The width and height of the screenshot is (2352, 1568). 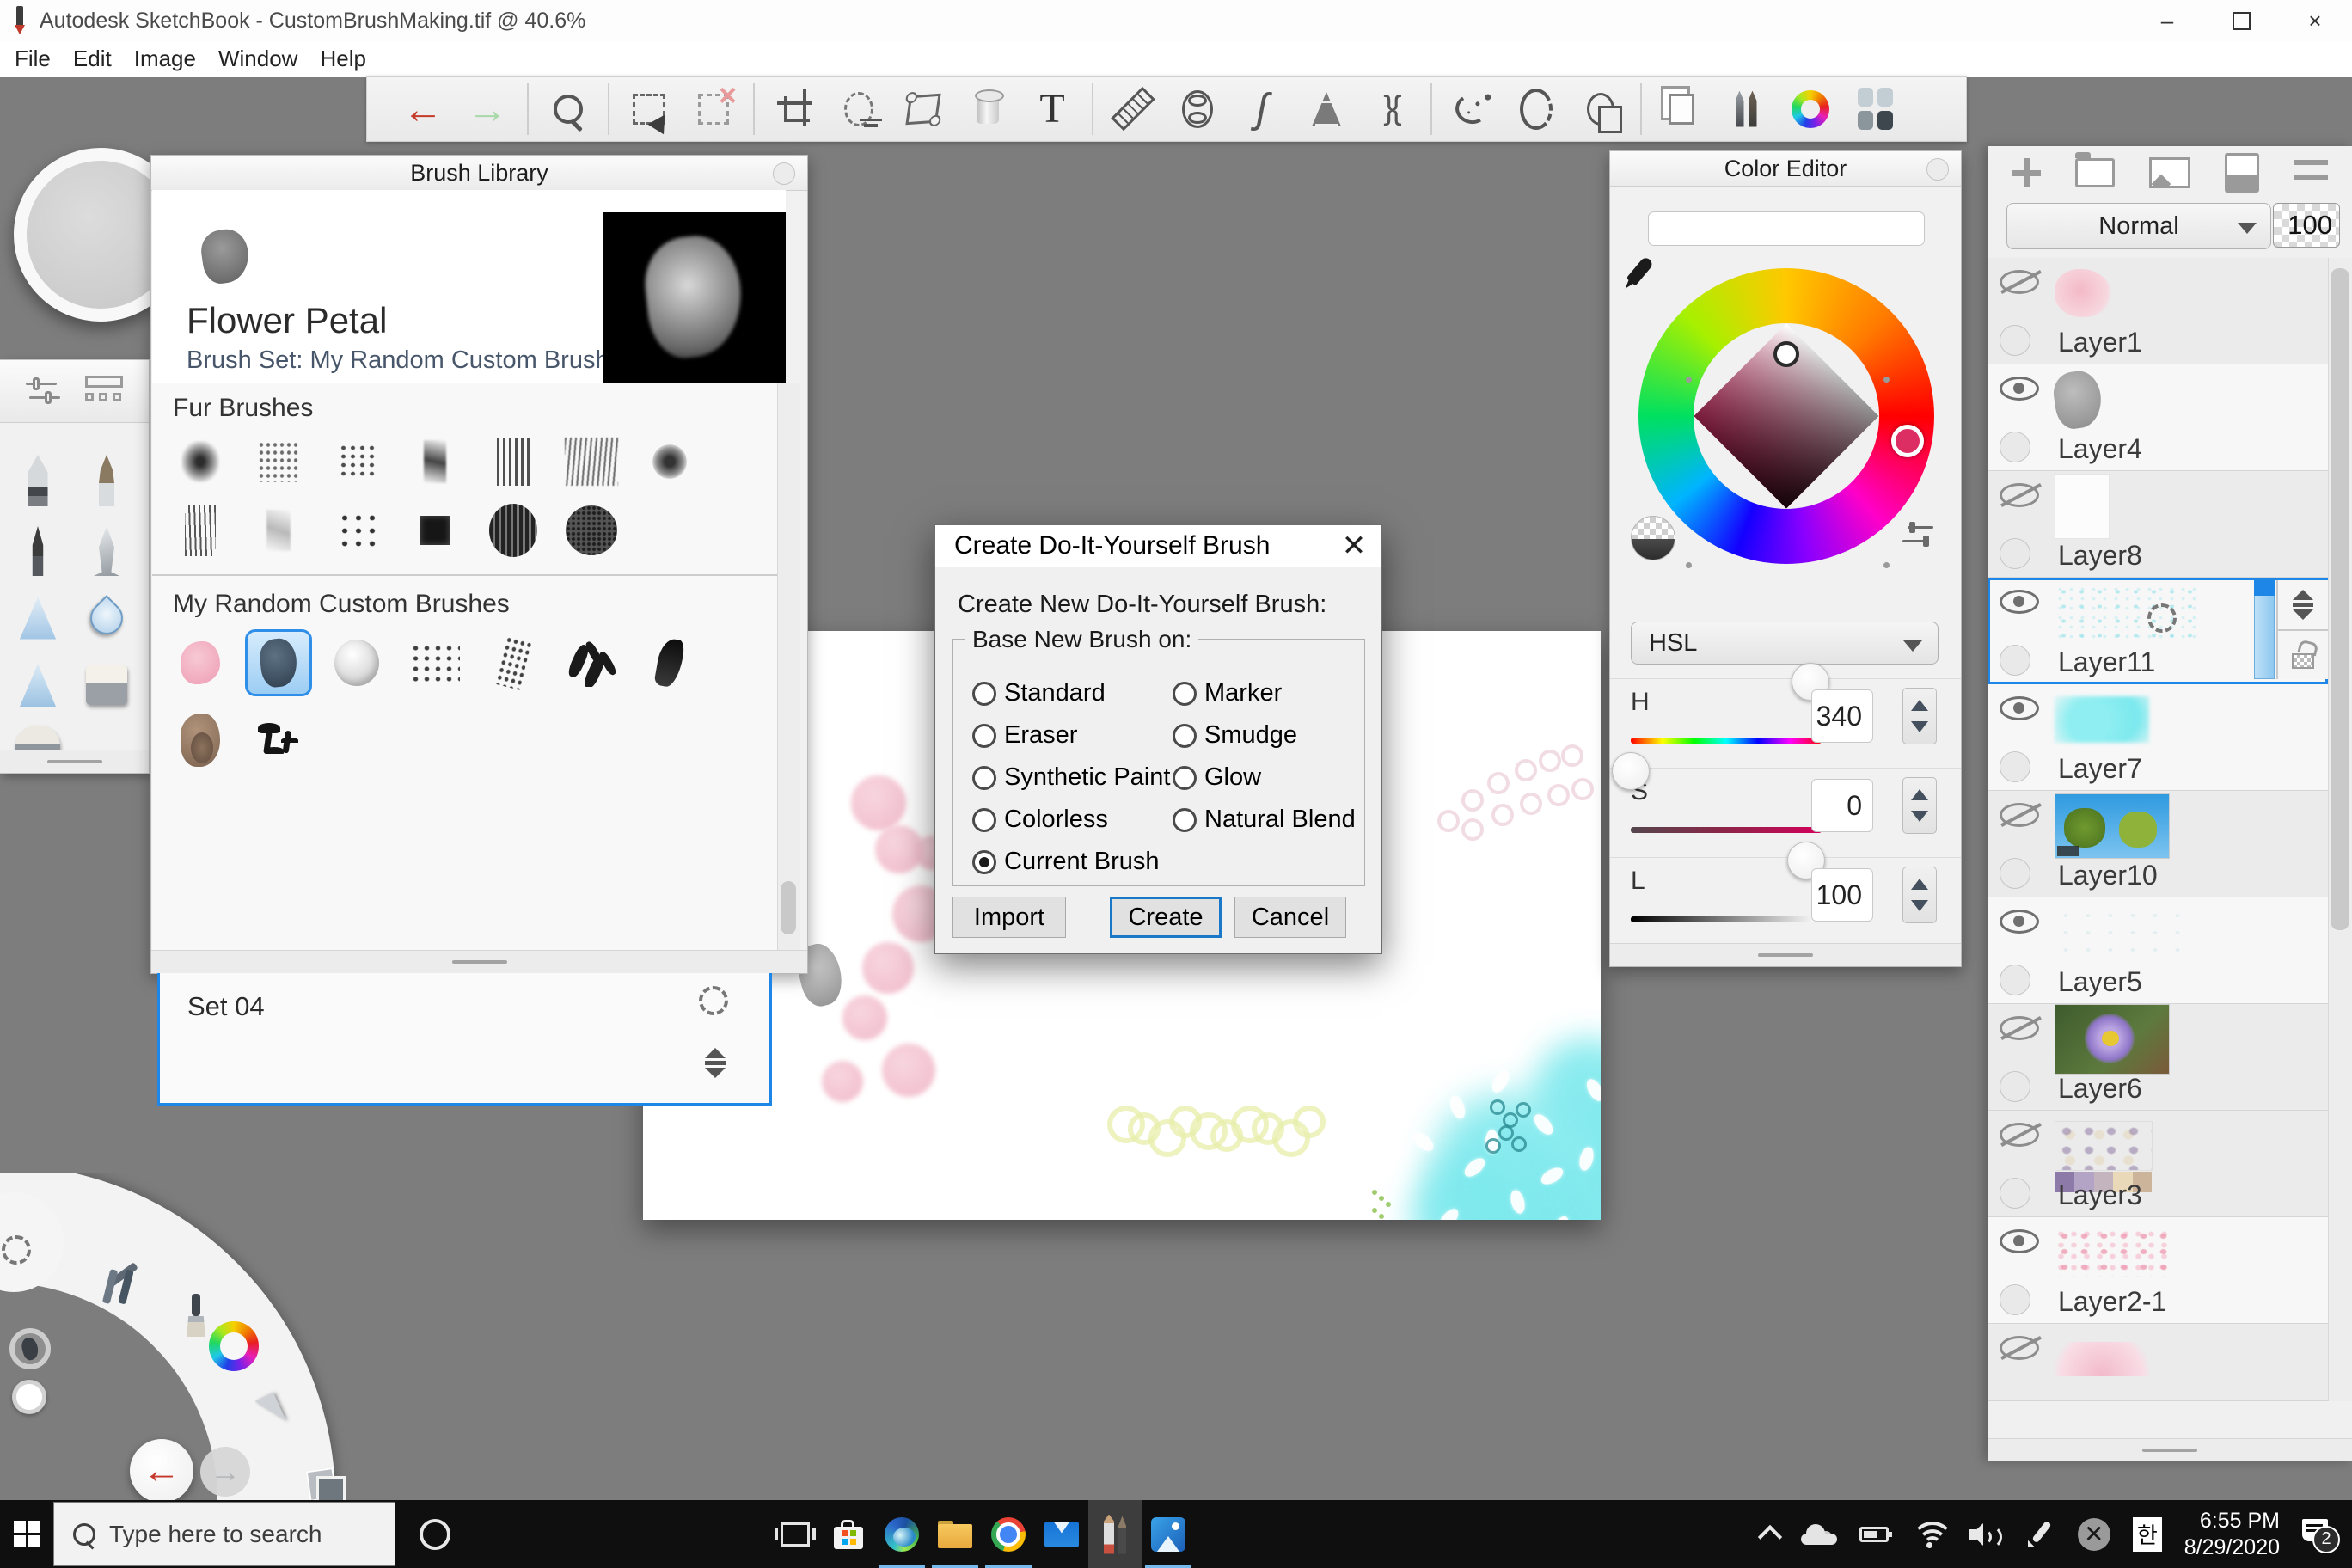 What do you see at coordinates (1986, 1535) in the screenshot?
I see `volume-icon` at bounding box center [1986, 1535].